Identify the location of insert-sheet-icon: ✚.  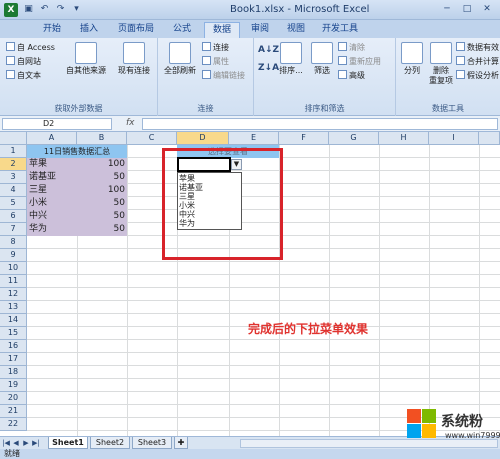
(181, 443).